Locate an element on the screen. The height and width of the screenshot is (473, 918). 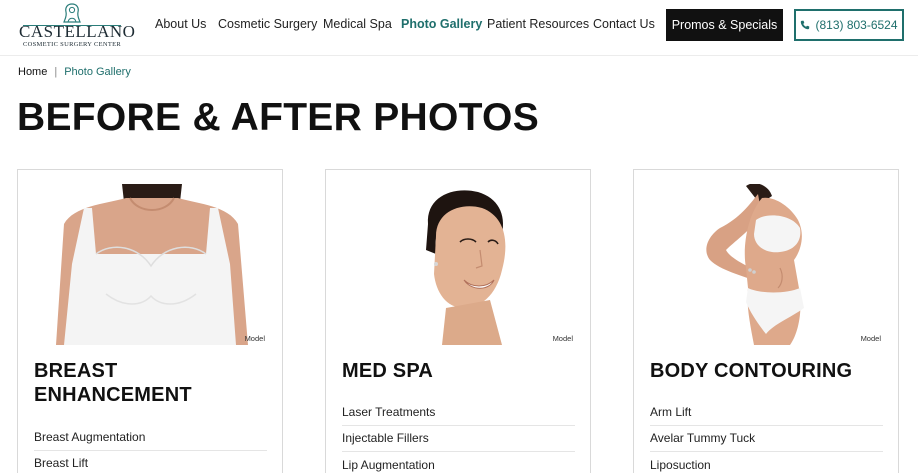
link-breast-lift: Breast Lift is located at coordinates (150, 462).